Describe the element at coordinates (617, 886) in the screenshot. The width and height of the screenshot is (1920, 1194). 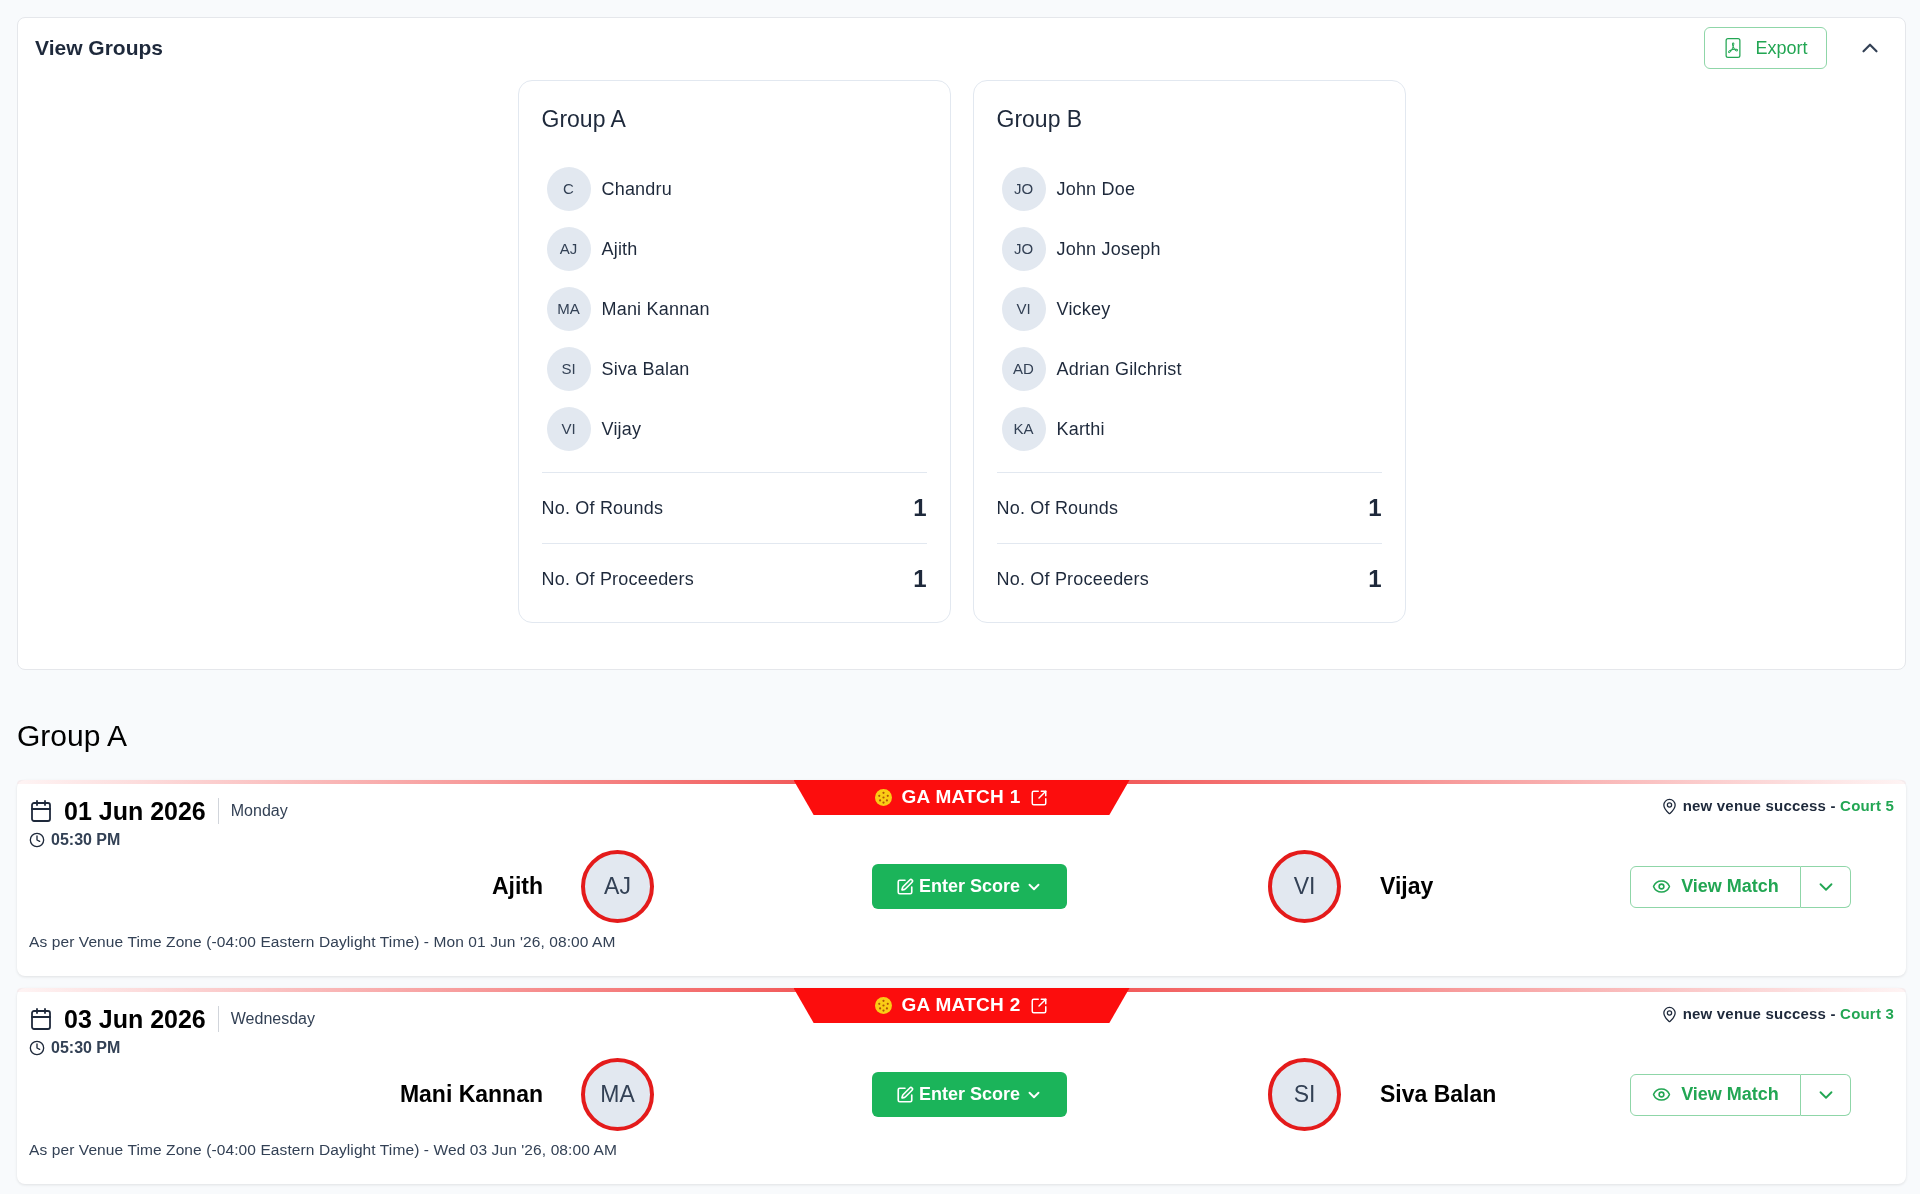
I see `player-avatar: AJ` at that location.